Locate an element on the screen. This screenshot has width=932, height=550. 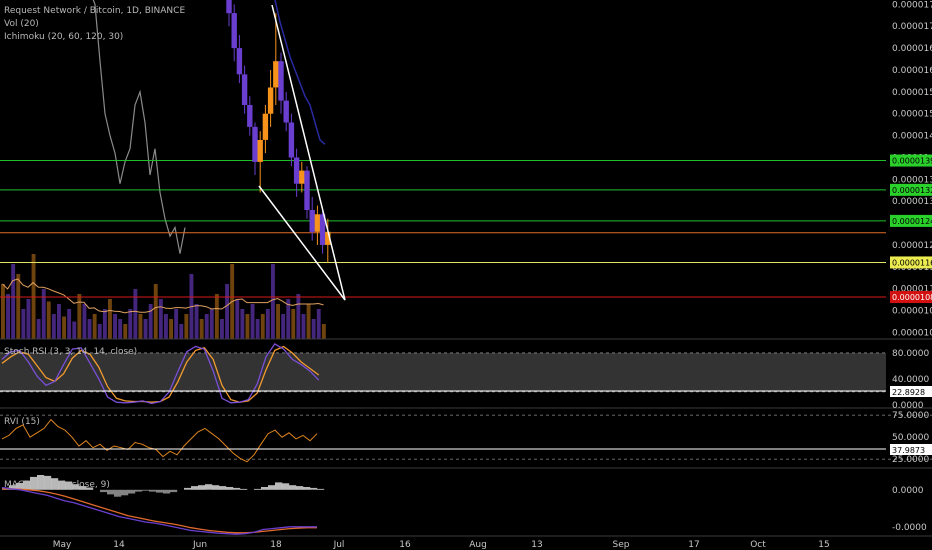
macd-line is located at coordinates (159, 510).